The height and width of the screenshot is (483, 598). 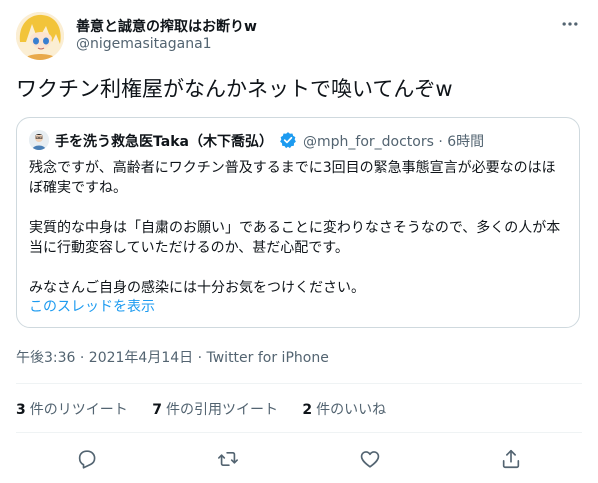 I want to click on likes-stat: 2 件のいいね, so click(x=344, y=409).